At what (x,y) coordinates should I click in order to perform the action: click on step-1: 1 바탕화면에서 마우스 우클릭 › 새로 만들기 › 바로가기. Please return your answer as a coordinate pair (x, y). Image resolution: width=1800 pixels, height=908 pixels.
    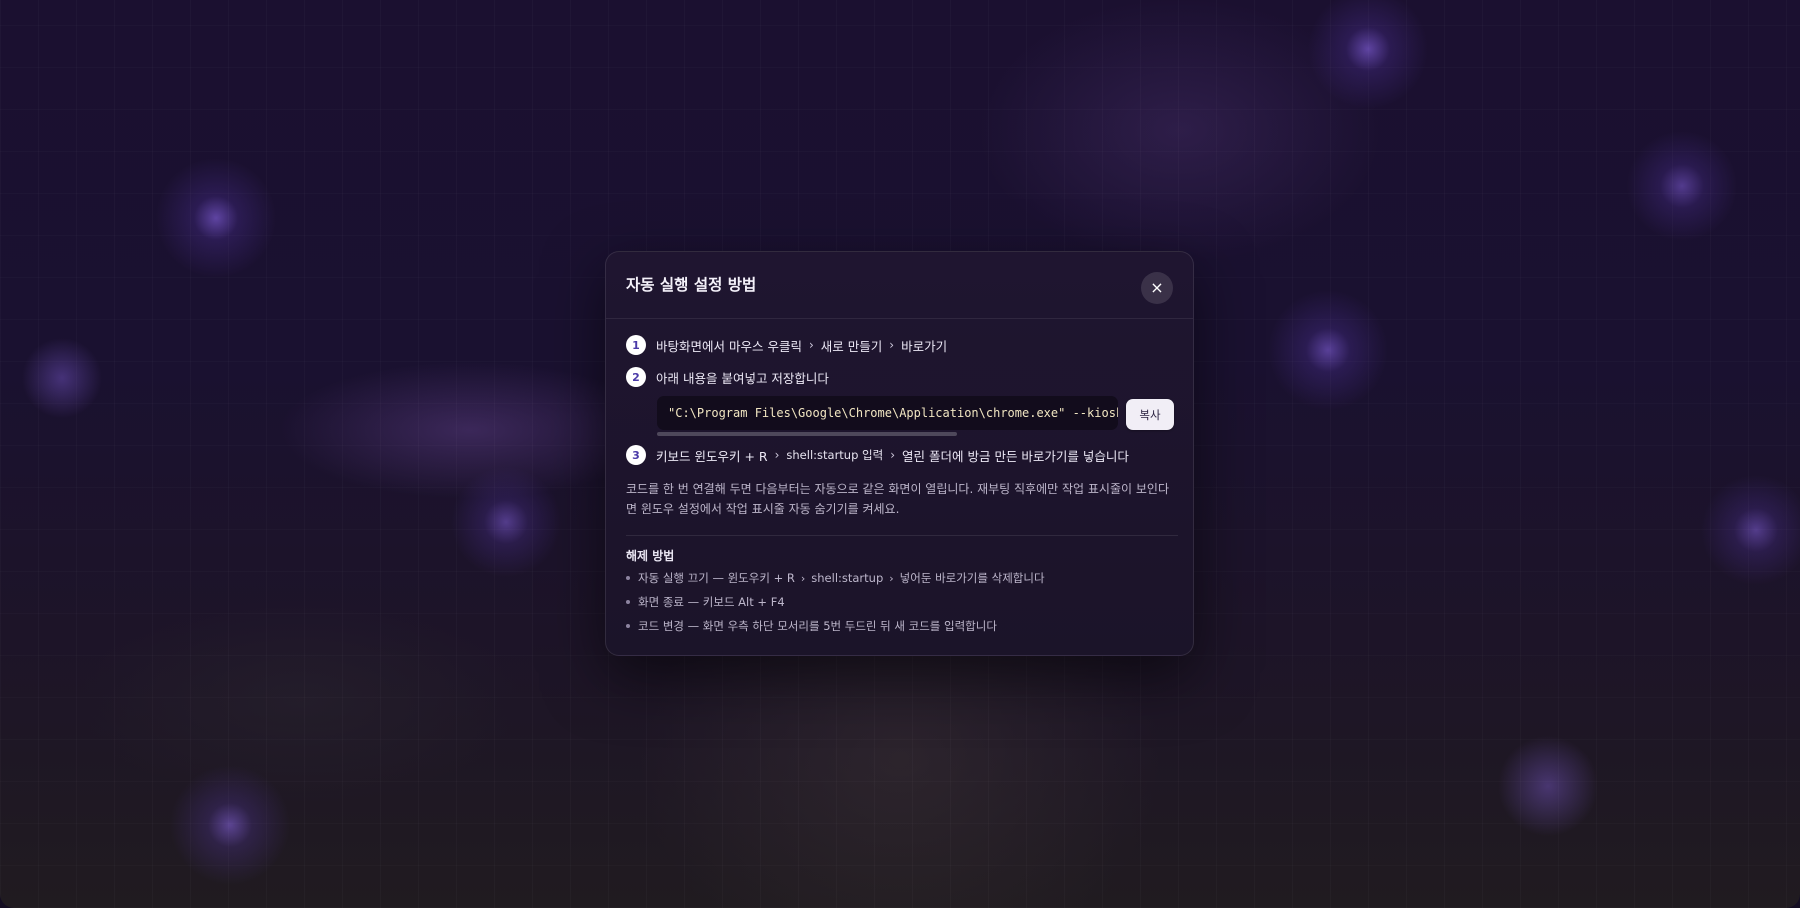
    Looking at the image, I should click on (786, 345).